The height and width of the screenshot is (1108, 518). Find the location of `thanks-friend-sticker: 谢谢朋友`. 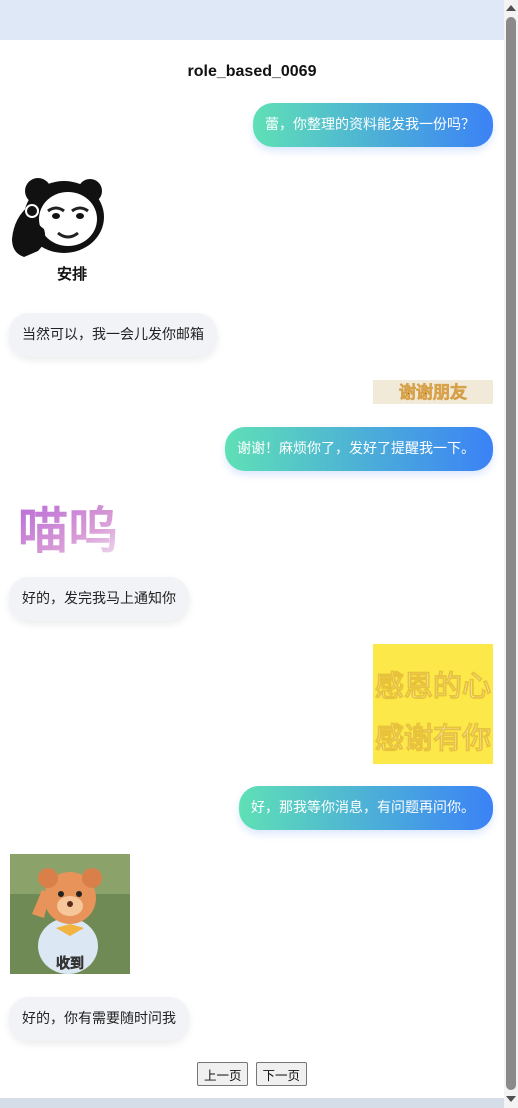

thanks-friend-sticker: 谢谢朋友 is located at coordinates (433, 392).